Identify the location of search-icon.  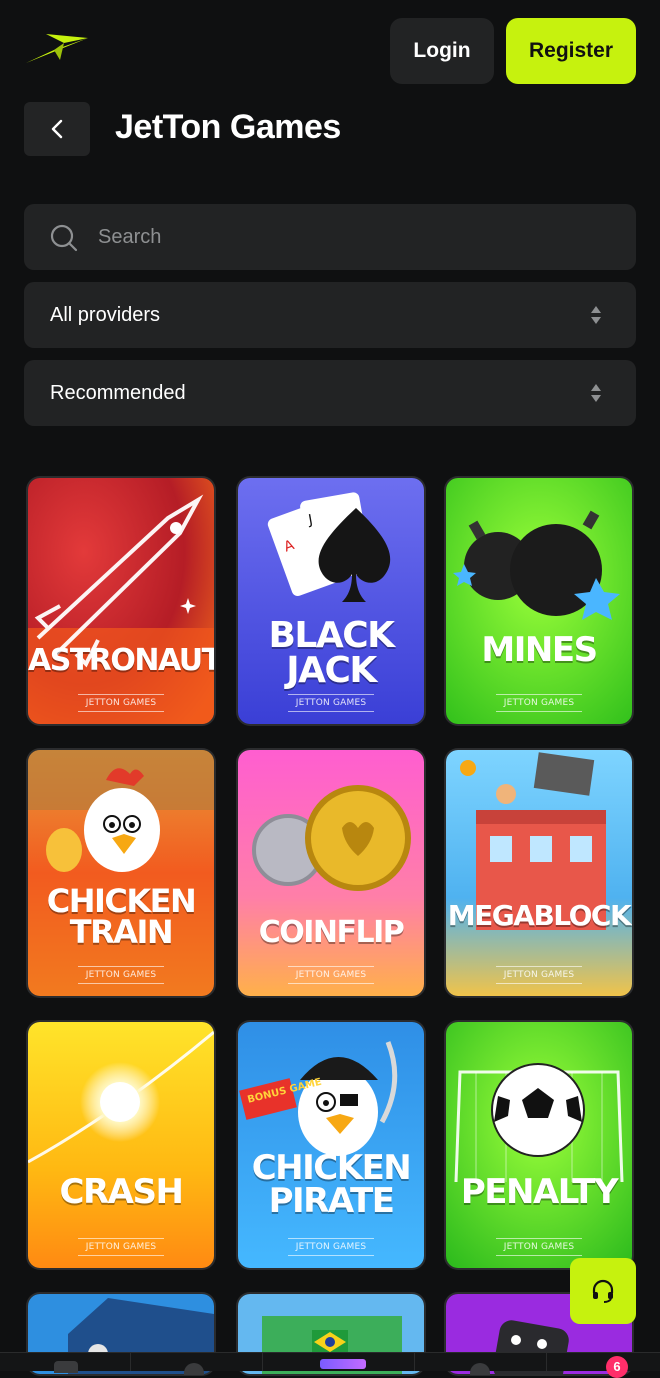
(64, 238).